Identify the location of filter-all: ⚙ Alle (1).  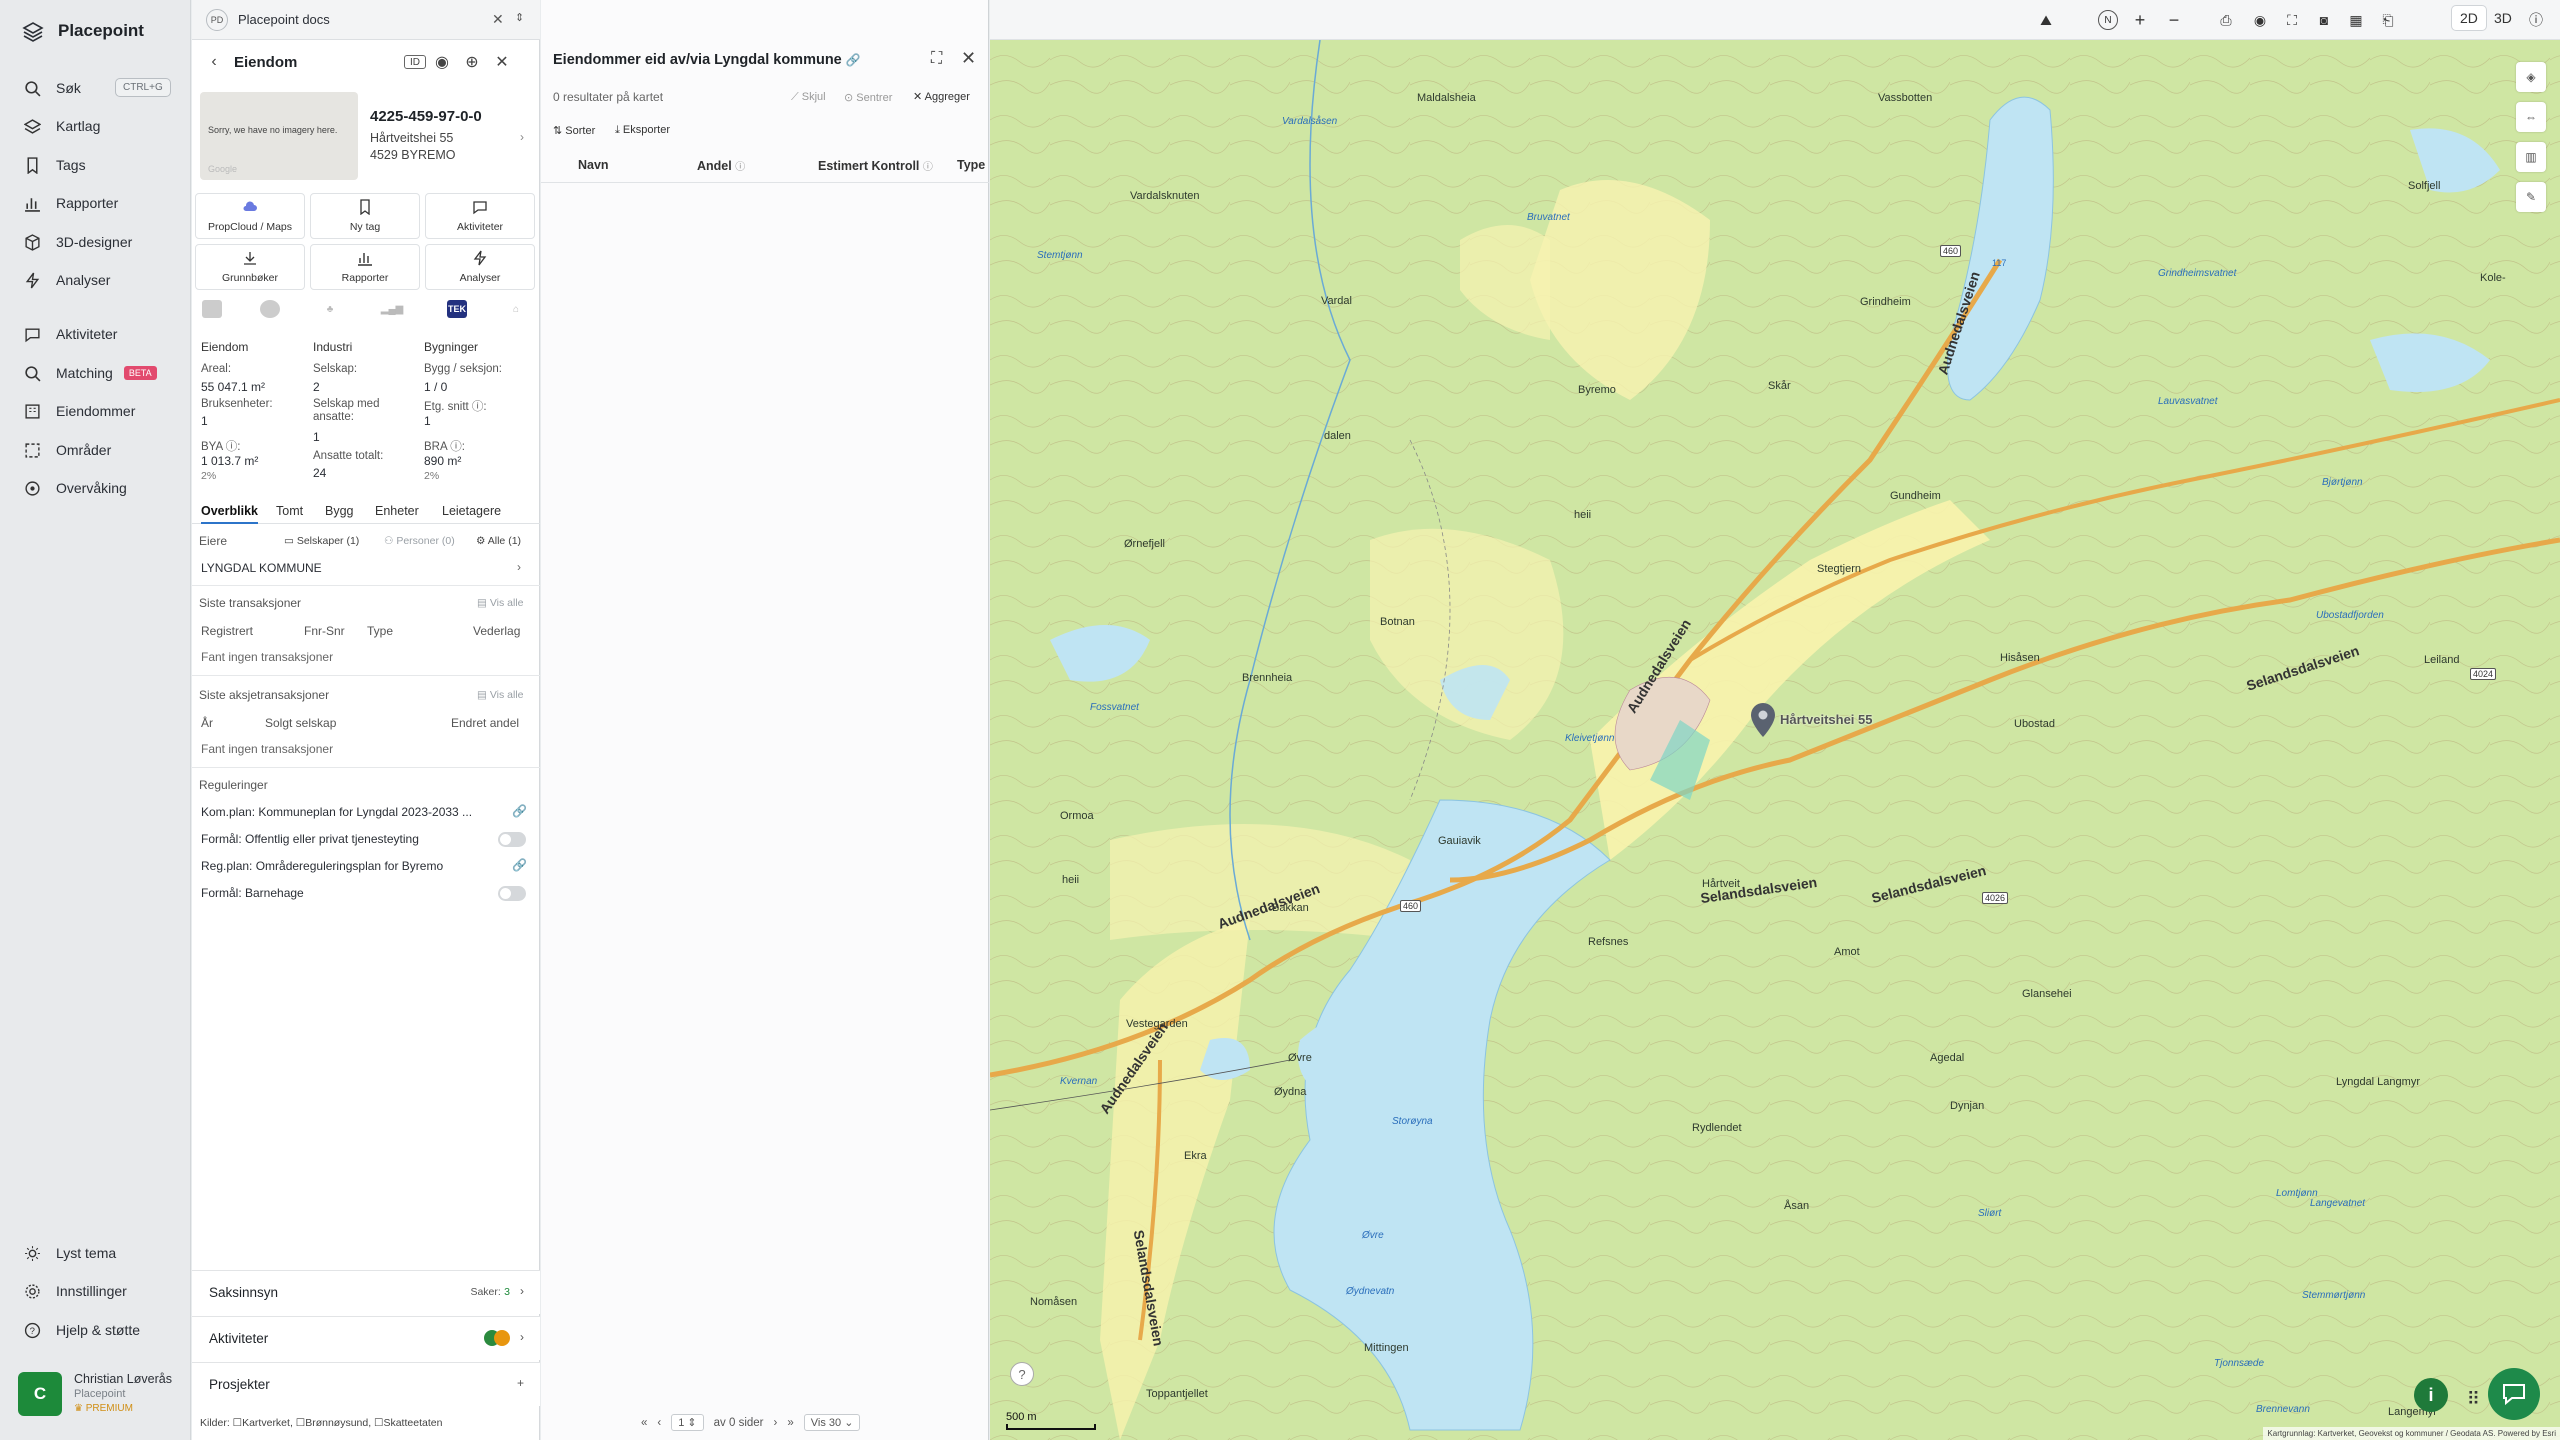
(498, 541).